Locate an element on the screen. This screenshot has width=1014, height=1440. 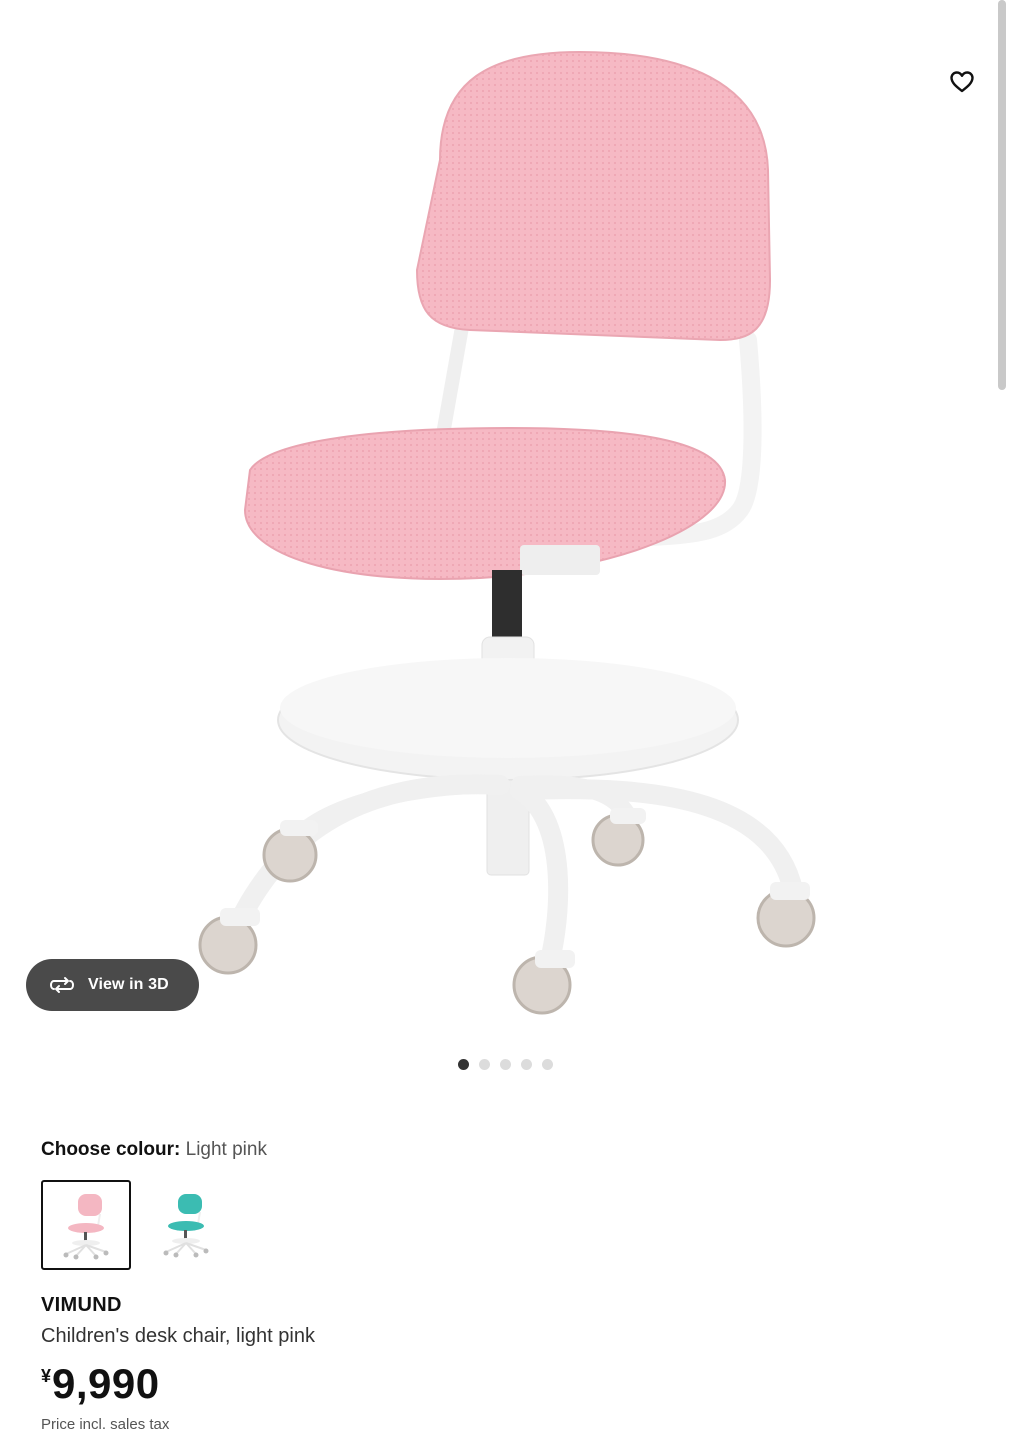
view-in-3d-button: View in 3D is located at coordinates (112, 985).